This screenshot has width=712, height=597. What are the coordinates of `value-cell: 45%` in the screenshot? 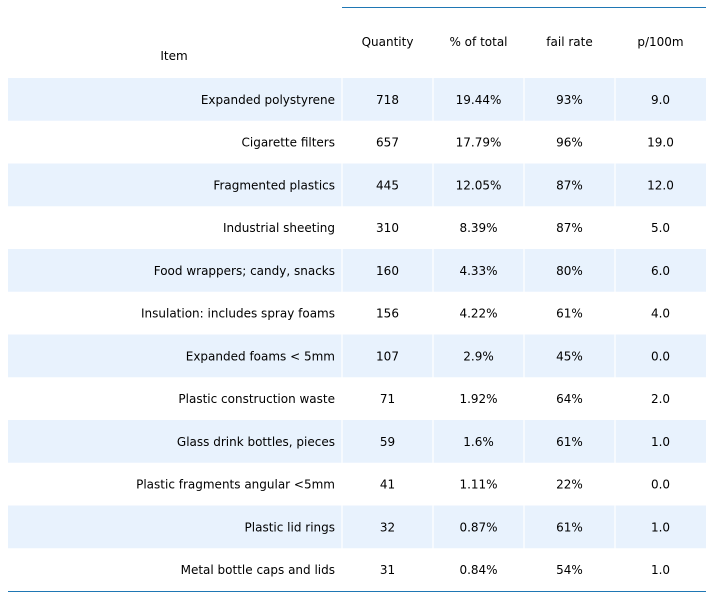 It's located at (569, 356).